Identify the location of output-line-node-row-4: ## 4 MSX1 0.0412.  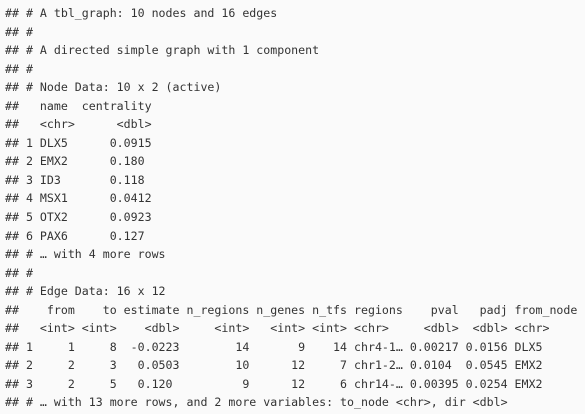
(78, 198).